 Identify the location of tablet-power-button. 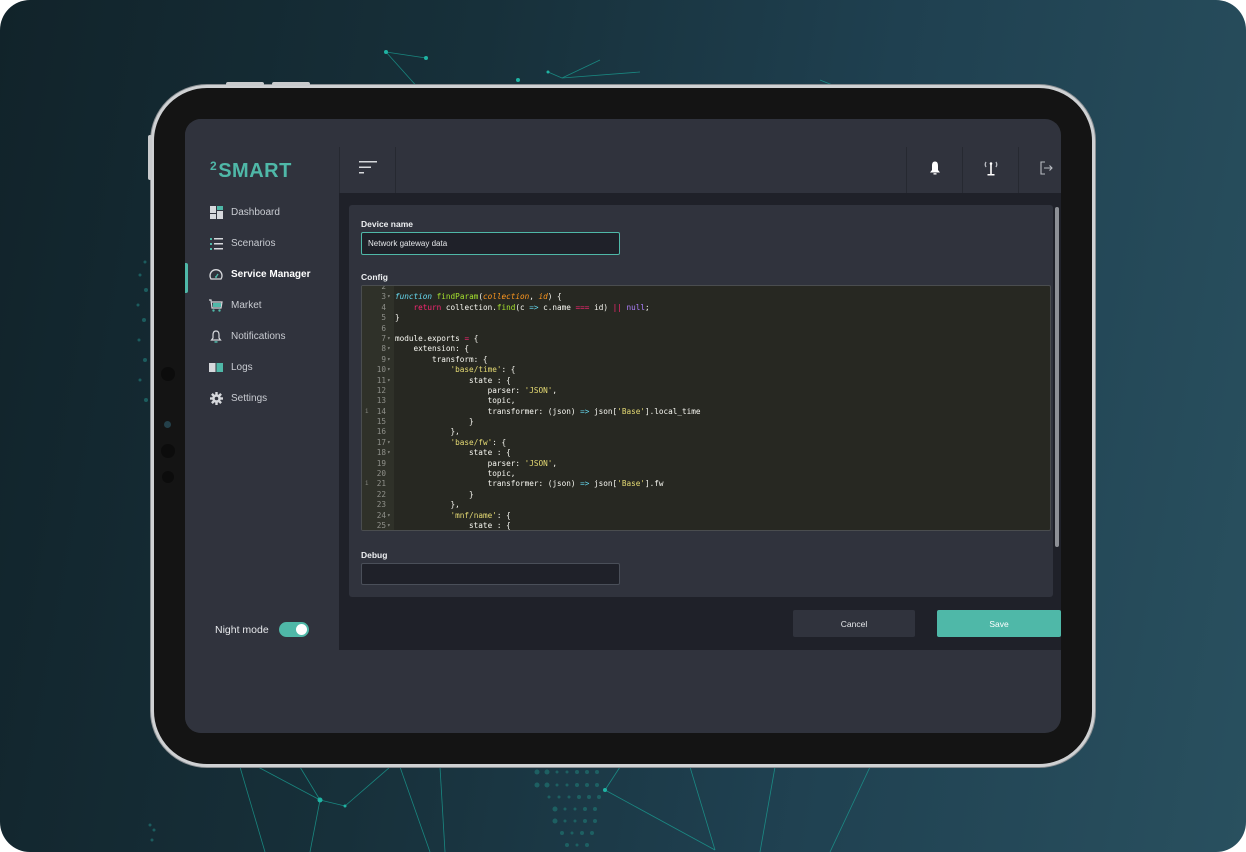
(150, 157).